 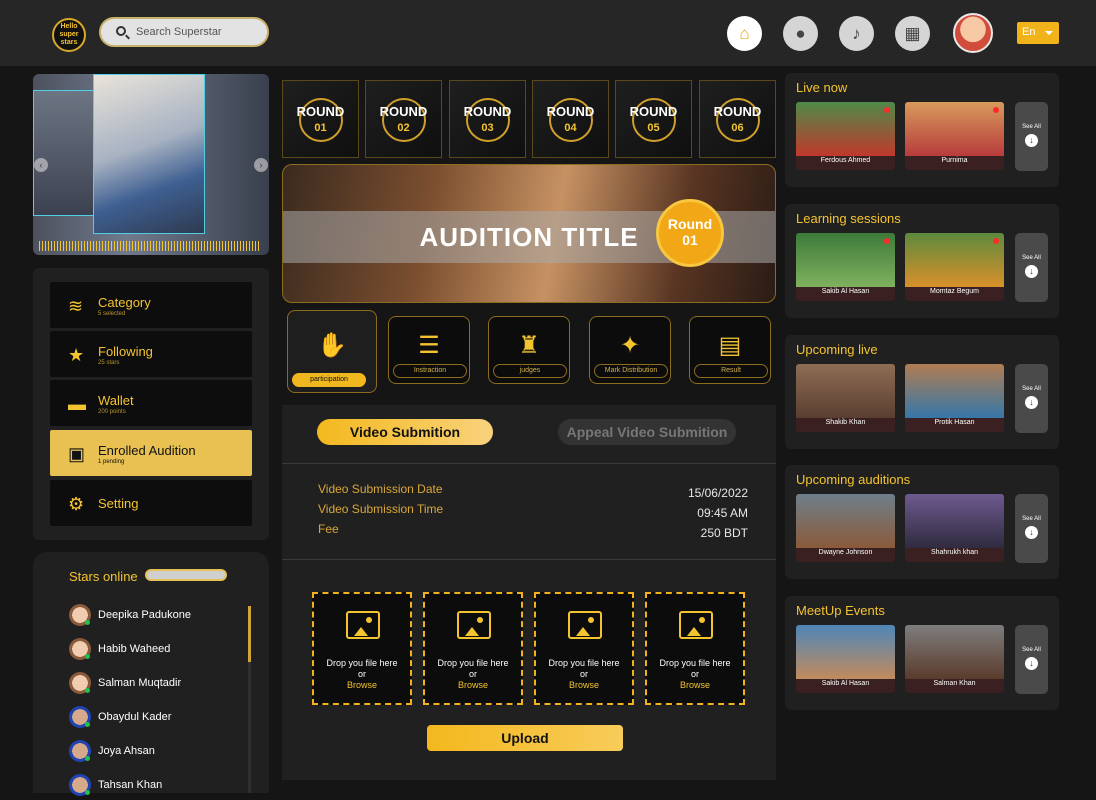 I want to click on star-card: Salman Khan, so click(x=954, y=659).